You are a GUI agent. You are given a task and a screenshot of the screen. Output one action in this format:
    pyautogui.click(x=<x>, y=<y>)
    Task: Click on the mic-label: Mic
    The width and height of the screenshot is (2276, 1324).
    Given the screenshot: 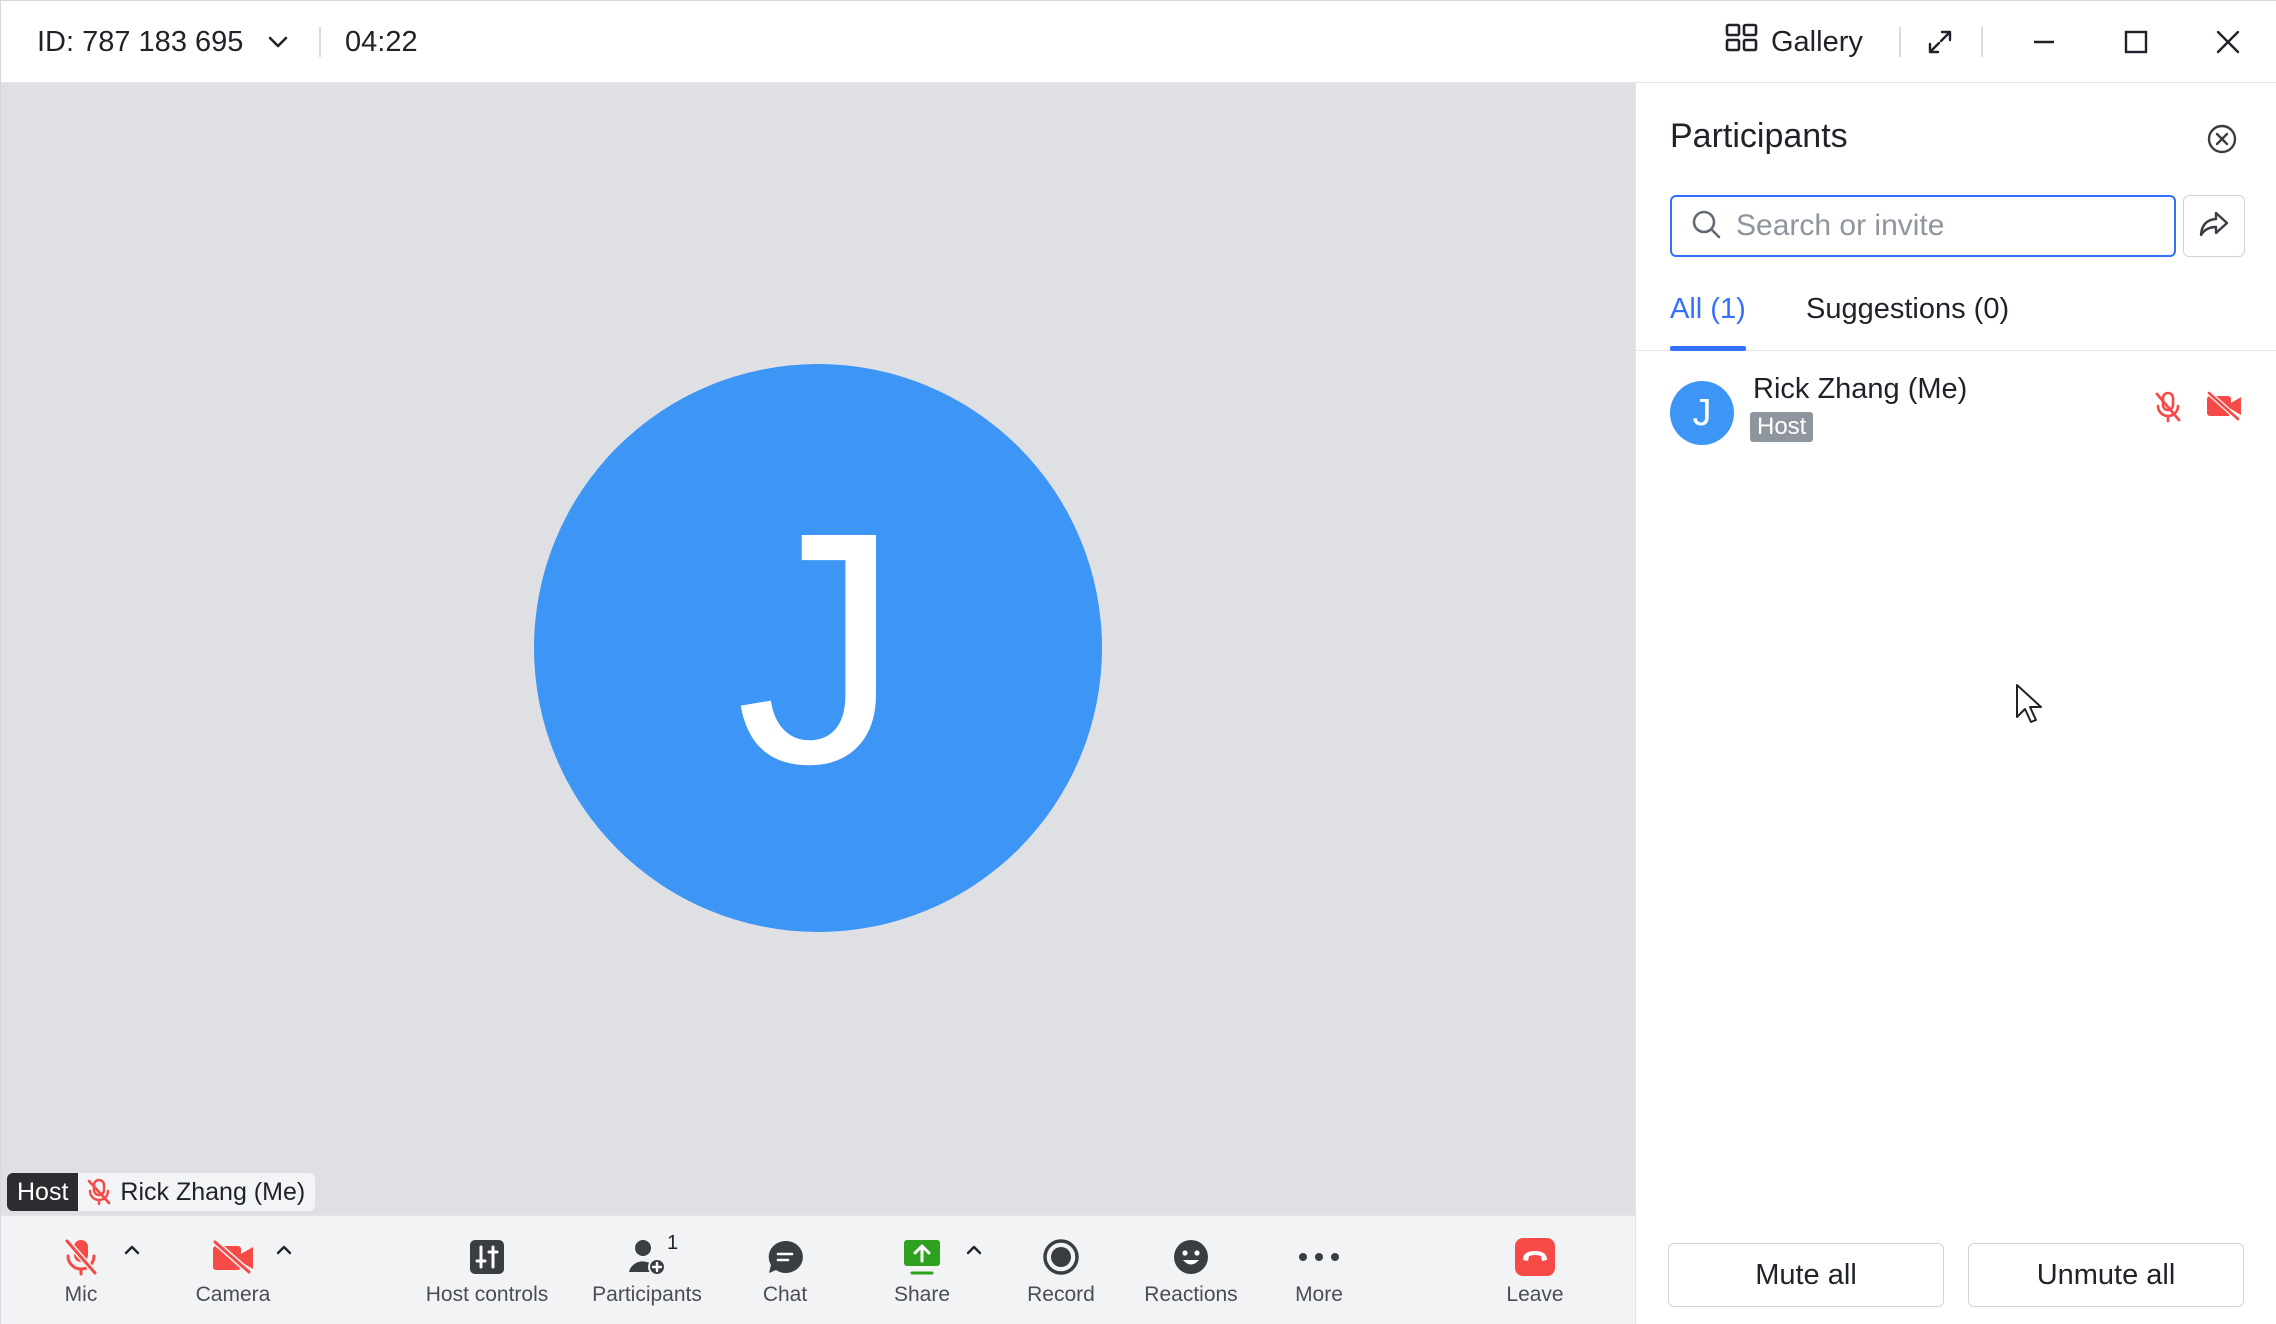 What is the action you would take?
    pyautogui.click(x=81, y=1294)
    